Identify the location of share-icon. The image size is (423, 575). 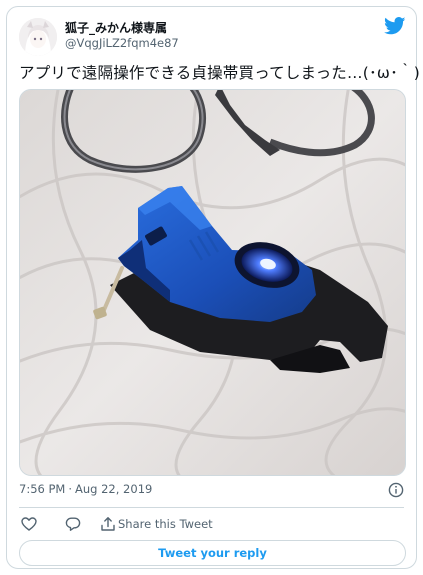
(108, 524).